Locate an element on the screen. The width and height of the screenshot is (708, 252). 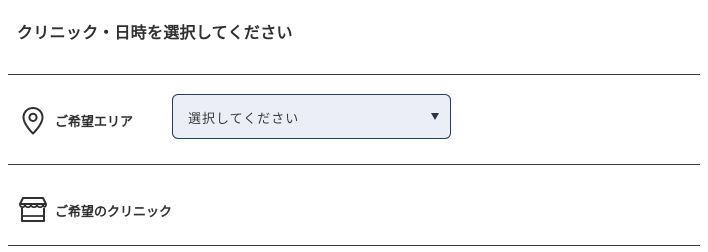
clinic-label: ご希望のクリニック is located at coordinates (114, 212).